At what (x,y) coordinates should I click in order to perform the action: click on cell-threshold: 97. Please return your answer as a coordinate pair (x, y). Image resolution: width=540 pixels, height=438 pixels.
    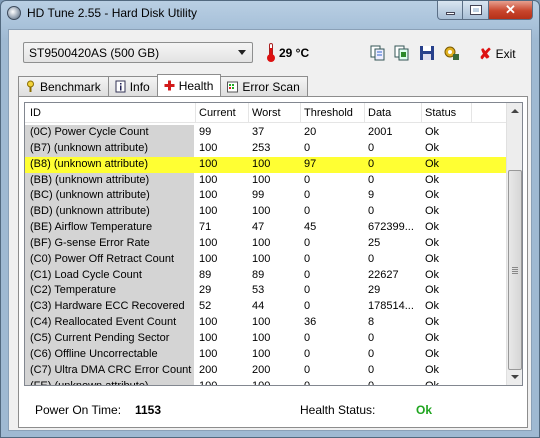
    Looking at the image, I should click on (310, 163).